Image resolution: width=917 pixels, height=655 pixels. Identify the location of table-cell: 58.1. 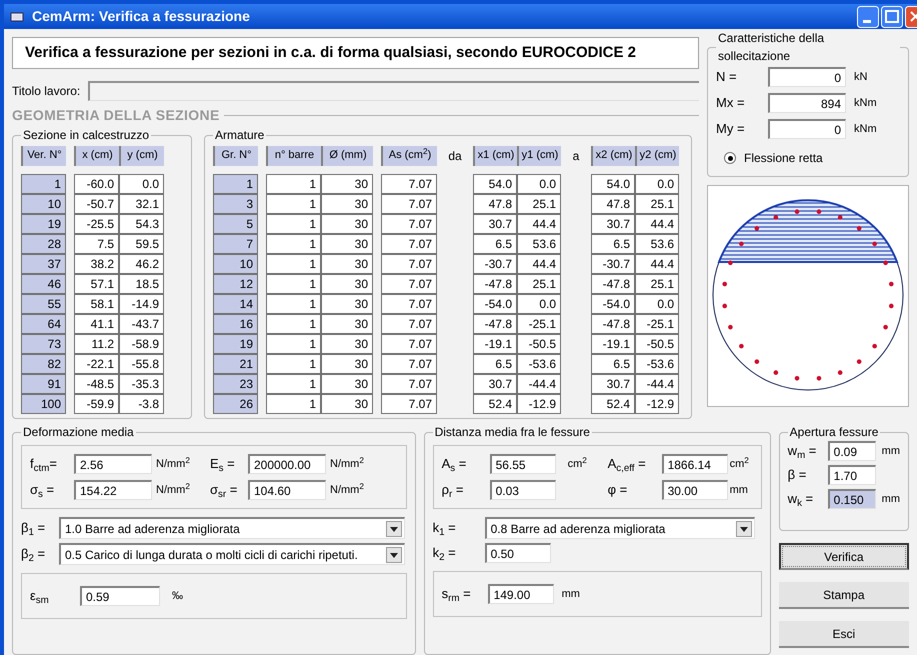
(96, 304).